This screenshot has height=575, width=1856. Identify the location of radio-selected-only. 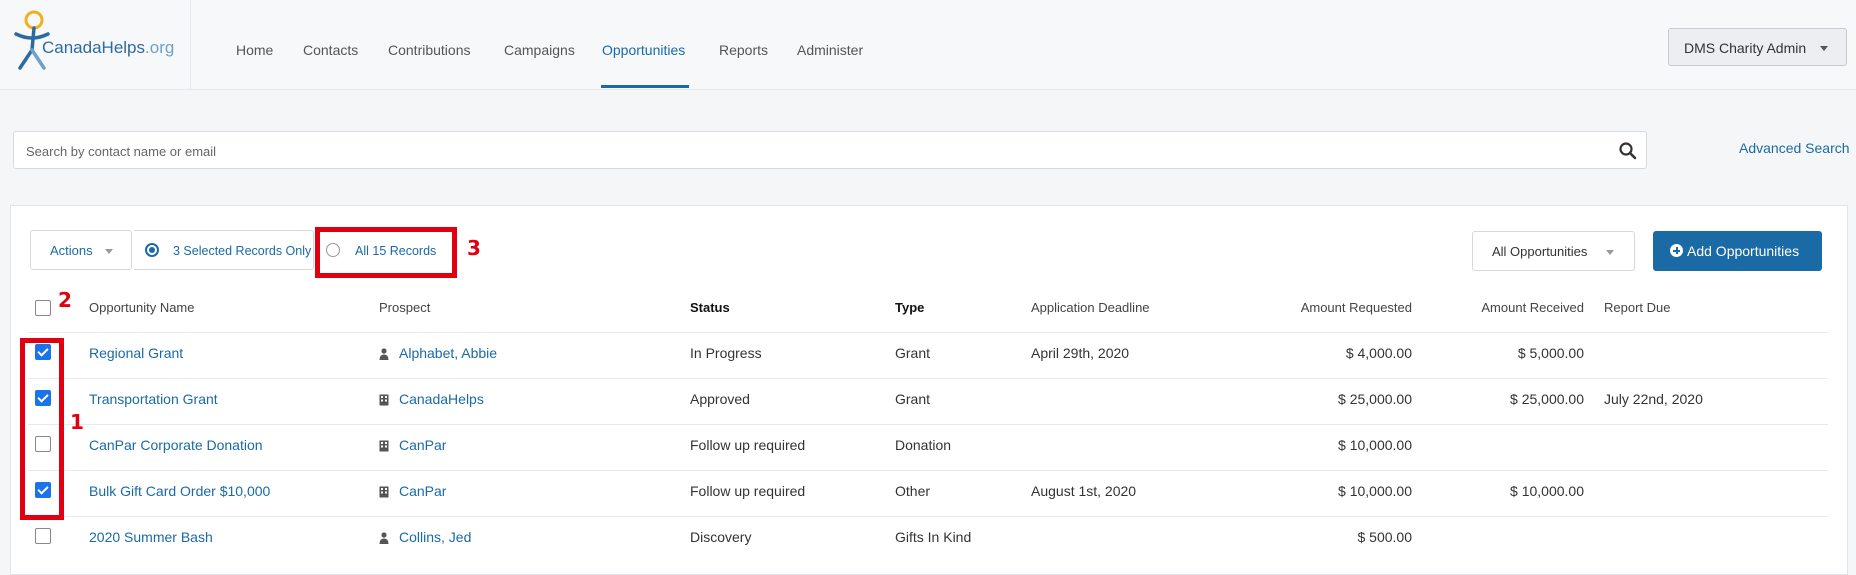
(152, 250).